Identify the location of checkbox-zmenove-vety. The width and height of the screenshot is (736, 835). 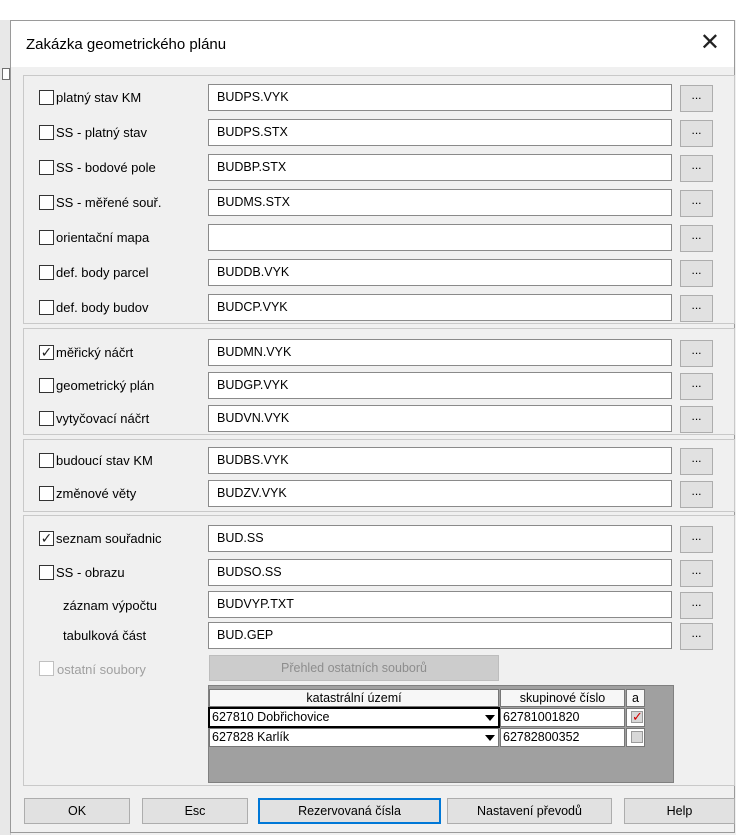
(46, 493).